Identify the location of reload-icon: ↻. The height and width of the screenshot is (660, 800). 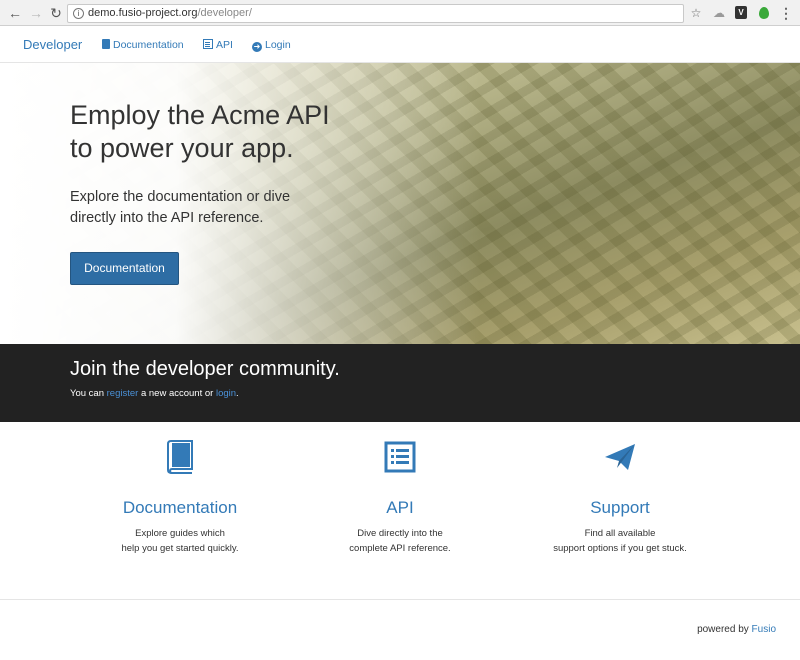
(56, 13).